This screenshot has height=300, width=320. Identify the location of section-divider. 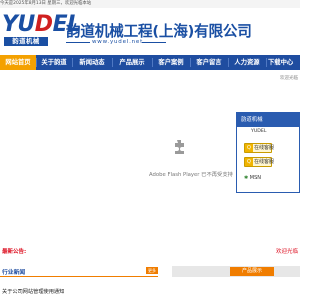
(79, 276).